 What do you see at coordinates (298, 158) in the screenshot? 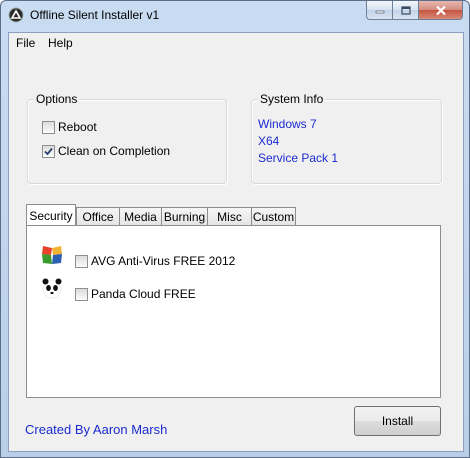
I see `service-pack: Service Pack 1` at bounding box center [298, 158].